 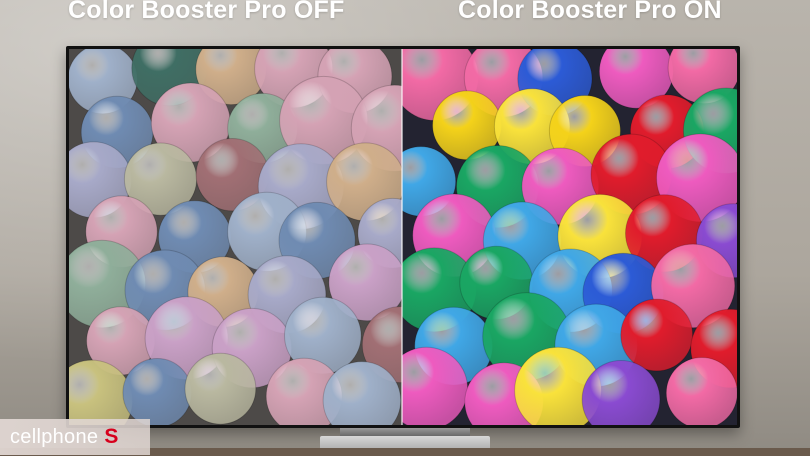 I want to click on caption-booster-off: Color Booster Pro OFF, so click(x=206, y=12).